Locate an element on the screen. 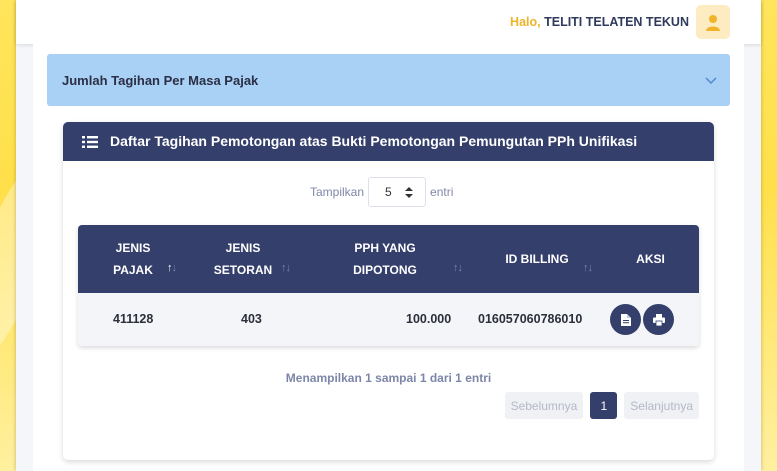 The width and height of the screenshot is (777, 471). column-jenis-pajak: JENIS PAJAK ↑↓ is located at coordinates (133, 259).